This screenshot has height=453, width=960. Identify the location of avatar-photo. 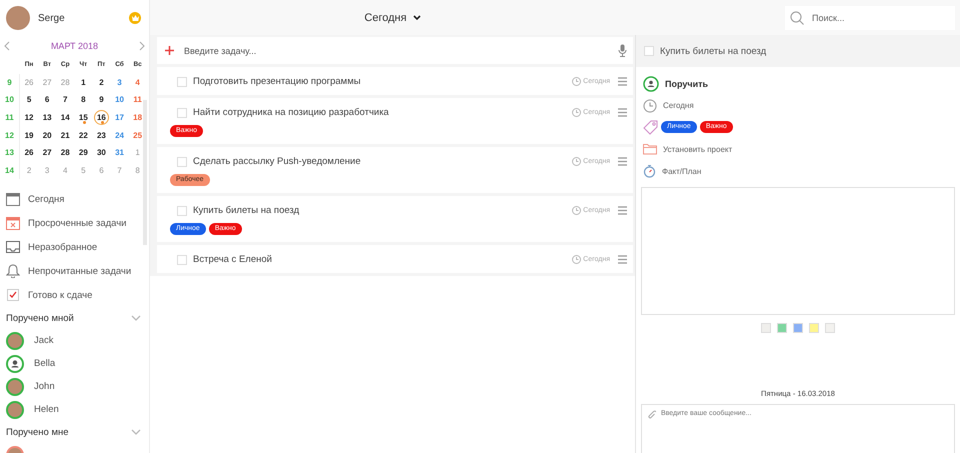
(18, 18).